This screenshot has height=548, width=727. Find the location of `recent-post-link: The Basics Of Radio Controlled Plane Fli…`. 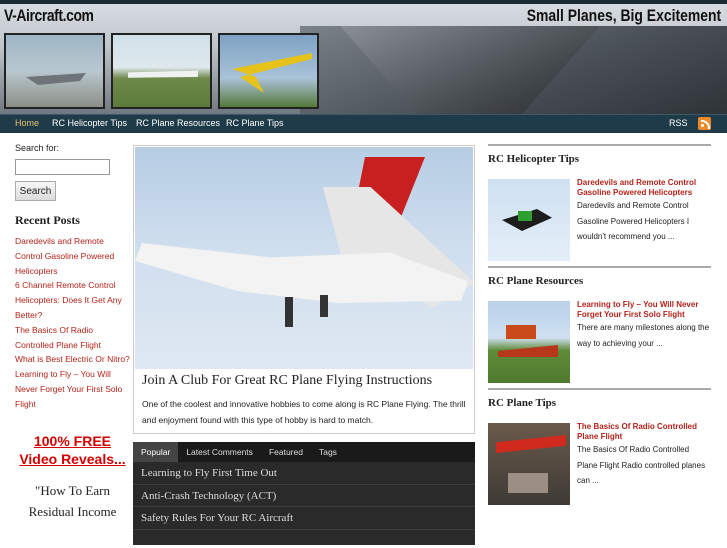

recent-post-link: The Basics Of Radio Controlled Plane Fli… is located at coordinates (72, 338).